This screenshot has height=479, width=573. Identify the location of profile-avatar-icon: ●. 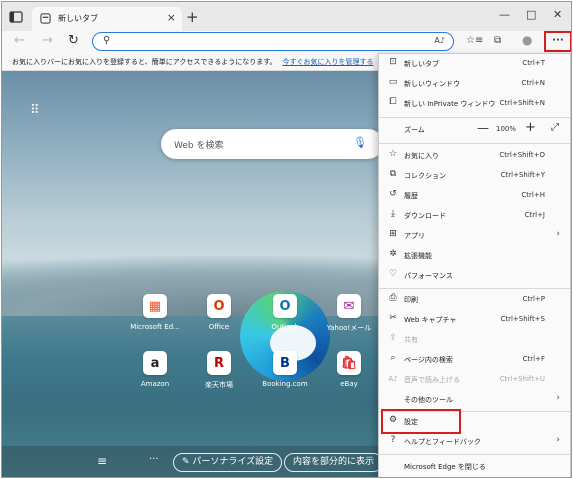
(527, 40).